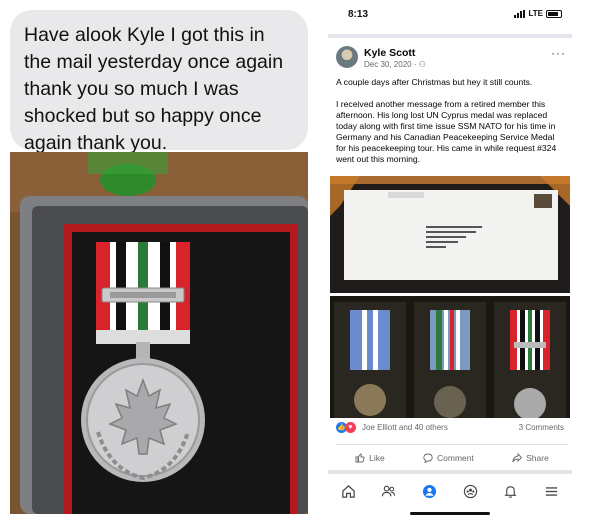  I want to click on post-header: Kyle Scott Dec 30, 2020 · ⚇ ···, so click(452, 58).